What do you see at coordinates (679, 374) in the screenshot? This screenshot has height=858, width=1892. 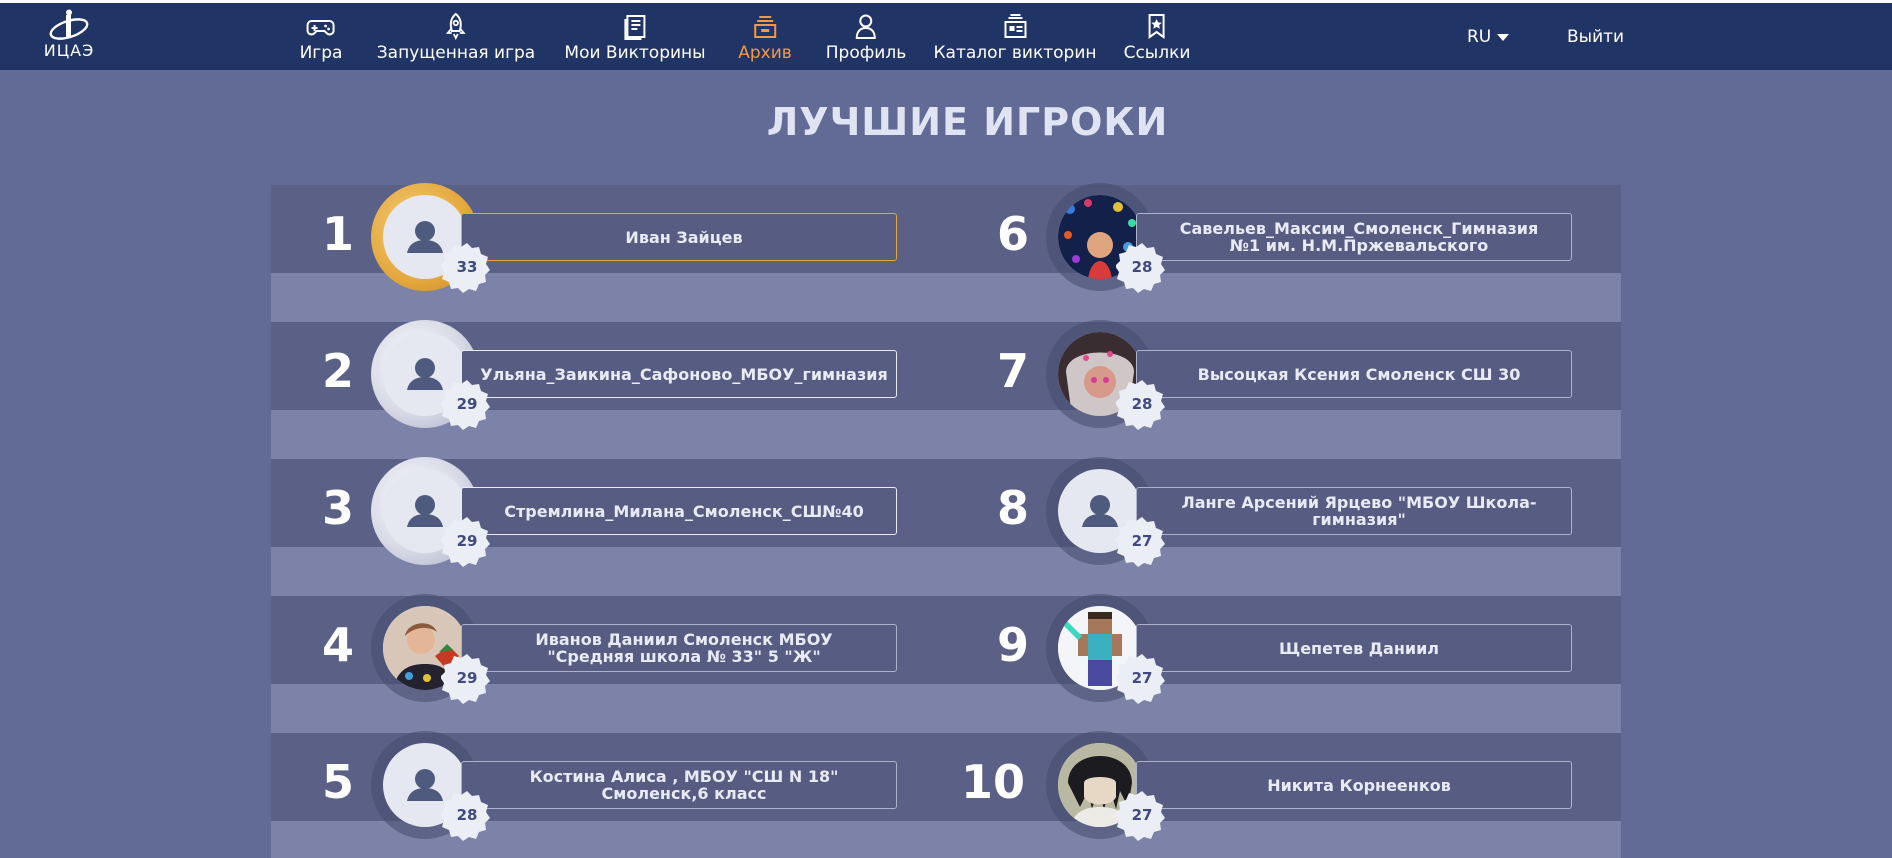 I see `player-name: Ульяна_Заикина_Сафоново_МБОУ_гимназия` at bounding box center [679, 374].